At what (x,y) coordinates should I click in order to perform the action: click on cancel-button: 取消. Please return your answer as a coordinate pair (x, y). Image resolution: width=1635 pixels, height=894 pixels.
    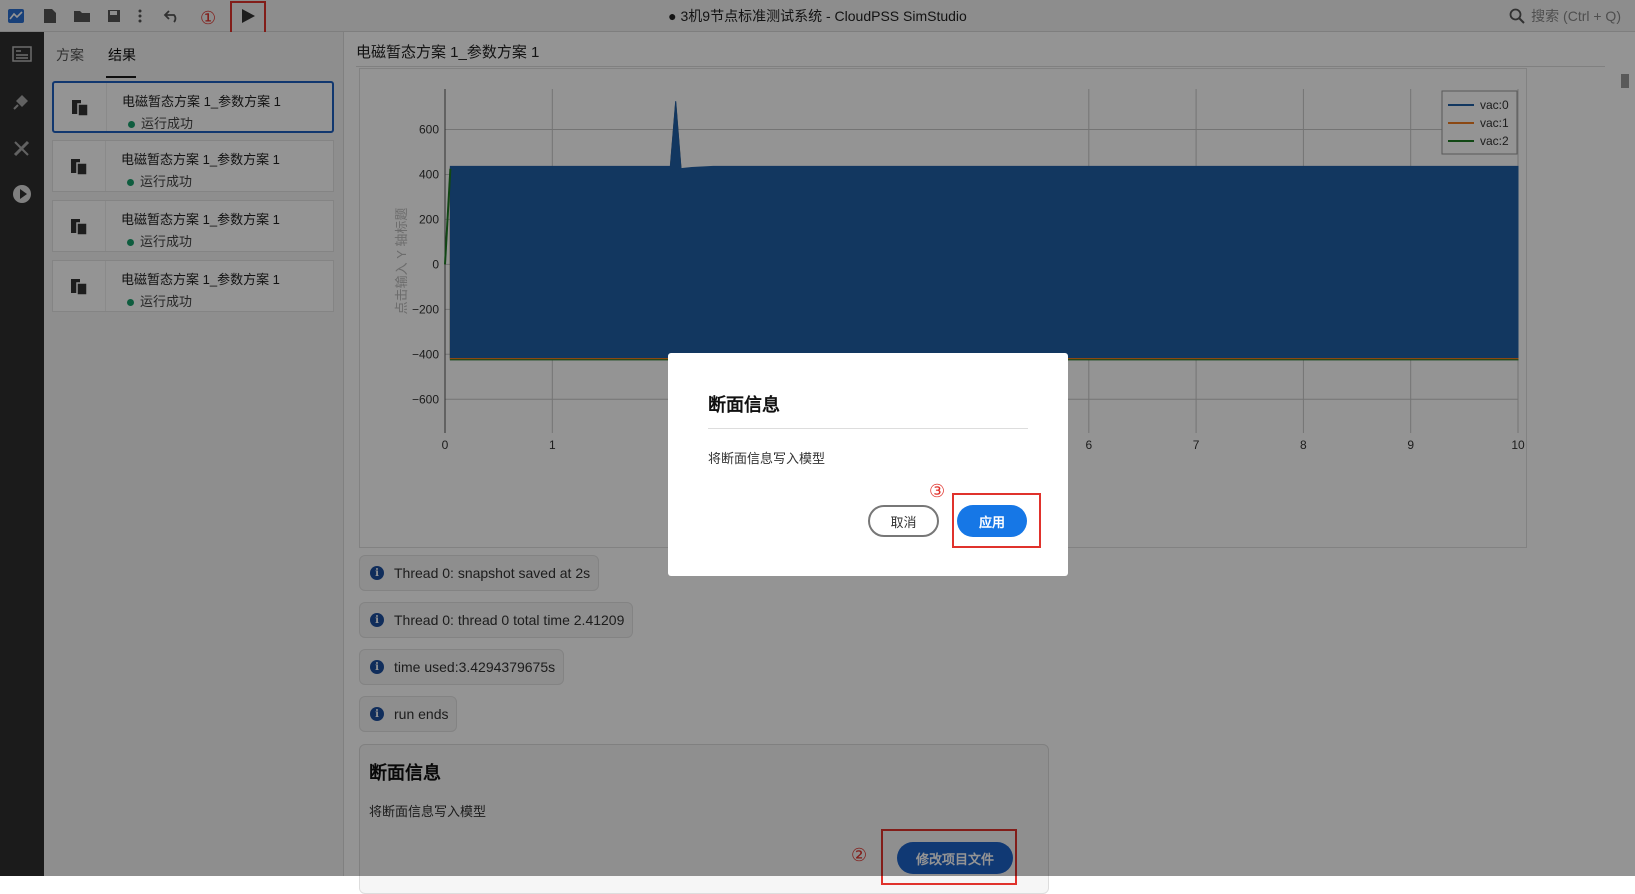
    Looking at the image, I should click on (903, 521).